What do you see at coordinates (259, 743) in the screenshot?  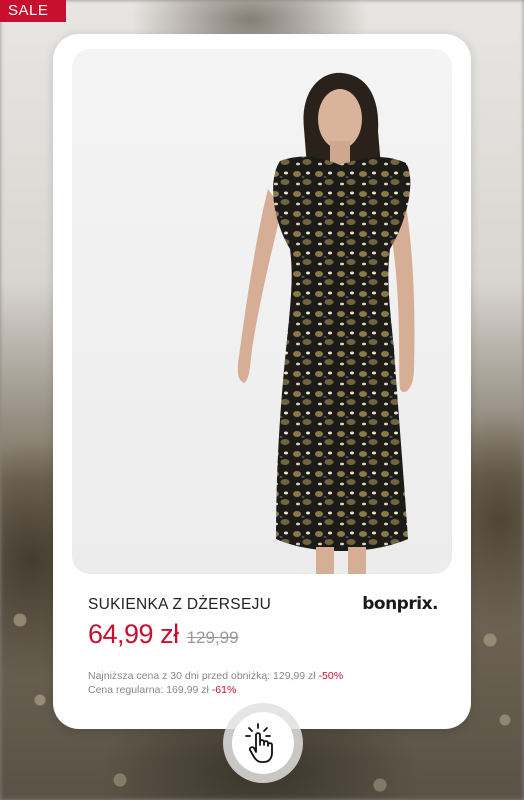 I see `tap-hand-icon` at bounding box center [259, 743].